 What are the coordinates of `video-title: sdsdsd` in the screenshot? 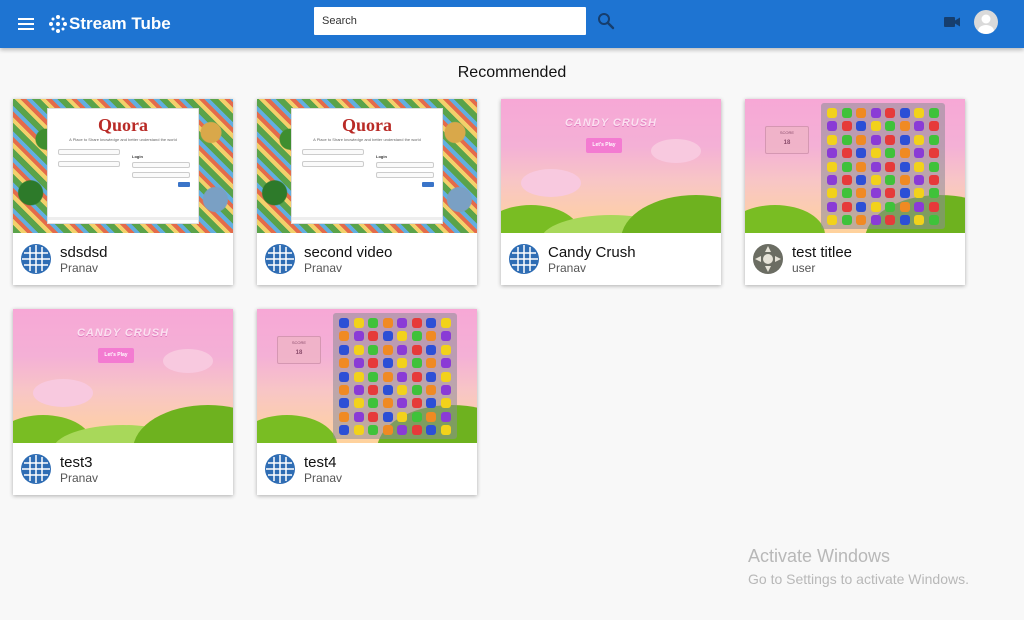 It's located at (84, 252).